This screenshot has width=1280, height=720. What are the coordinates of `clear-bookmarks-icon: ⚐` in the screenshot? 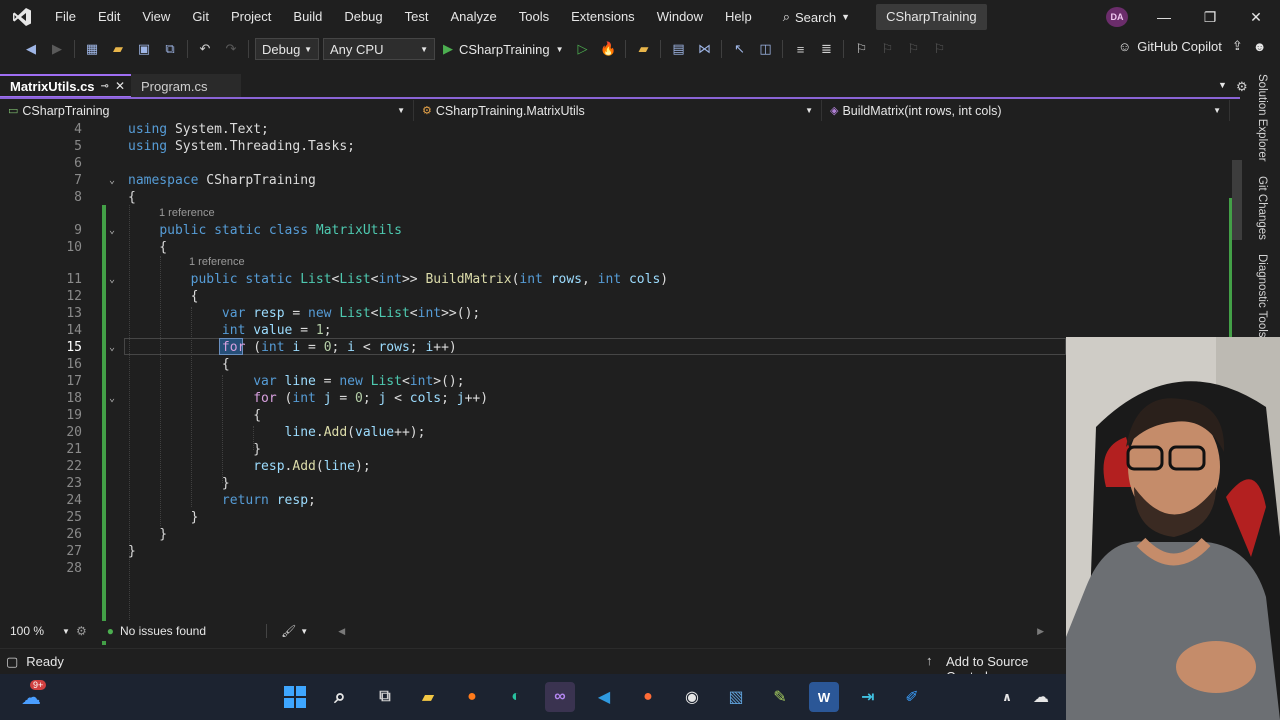 It's located at (939, 49).